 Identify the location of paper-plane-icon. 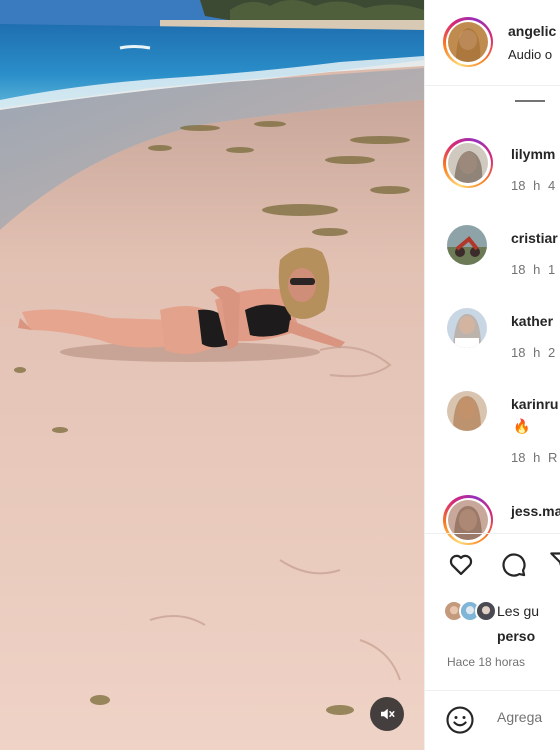
(554, 564).